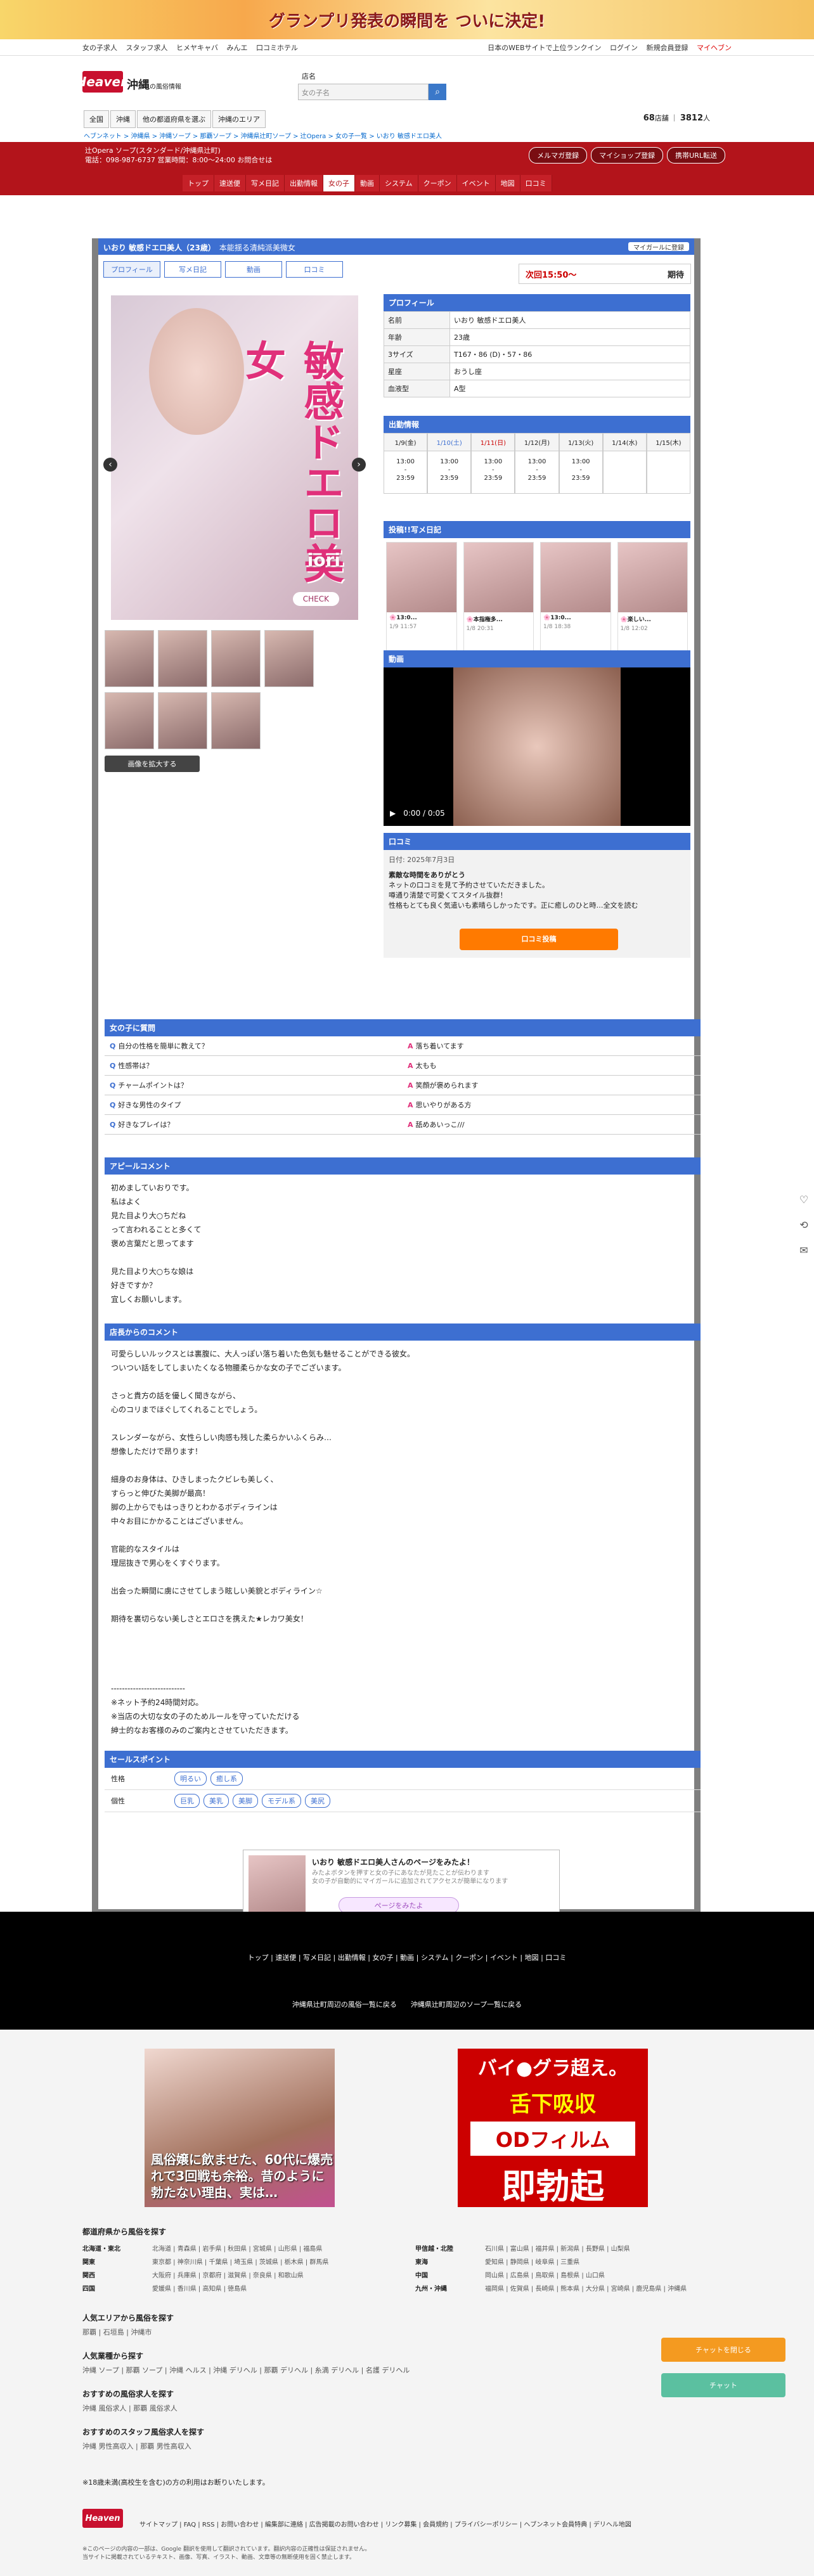 The width and height of the screenshot is (814, 2576). I want to click on shop-menu-item: 速送便, so click(230, 183).